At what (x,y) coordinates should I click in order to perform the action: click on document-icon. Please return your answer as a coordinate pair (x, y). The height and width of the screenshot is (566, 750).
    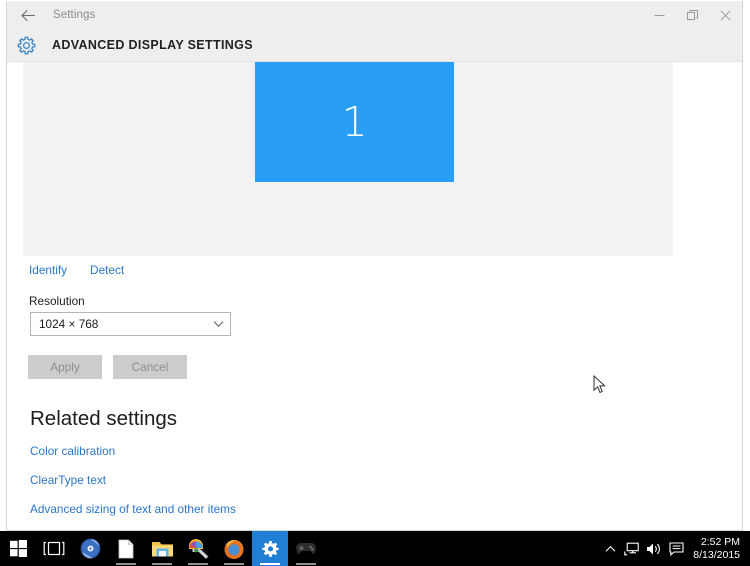
    Looking at the image, I should click on (126, 548).